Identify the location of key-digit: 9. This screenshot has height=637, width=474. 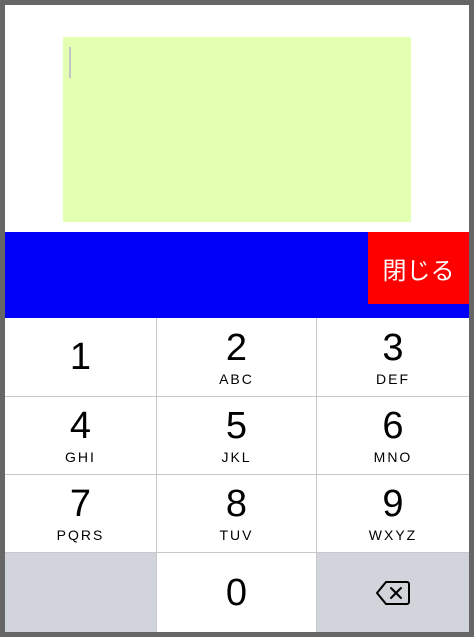
(393, 504).